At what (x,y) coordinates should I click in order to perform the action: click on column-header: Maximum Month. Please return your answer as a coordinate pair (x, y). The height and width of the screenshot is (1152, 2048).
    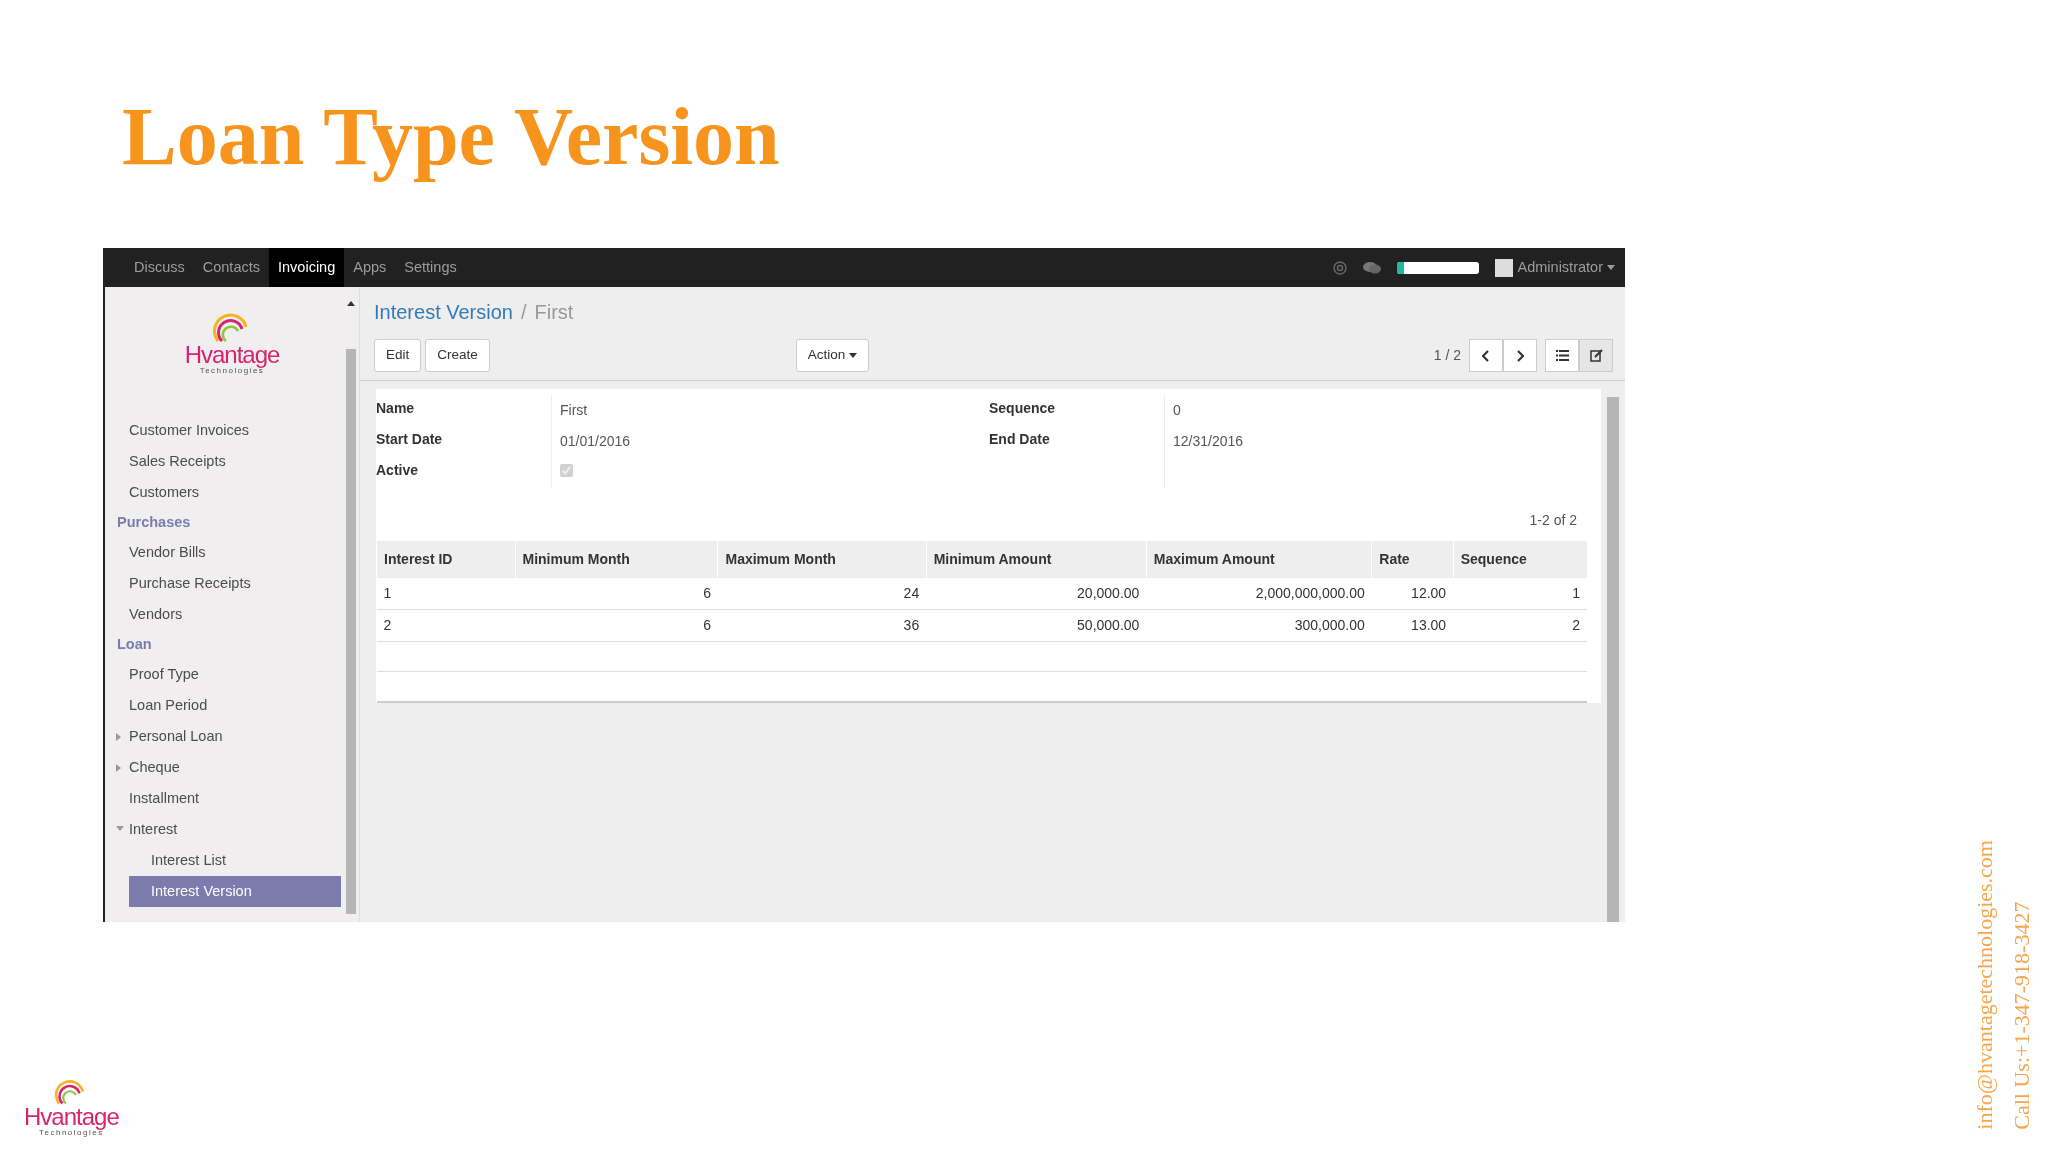
    Looking at the image, I should click on (822, 559).